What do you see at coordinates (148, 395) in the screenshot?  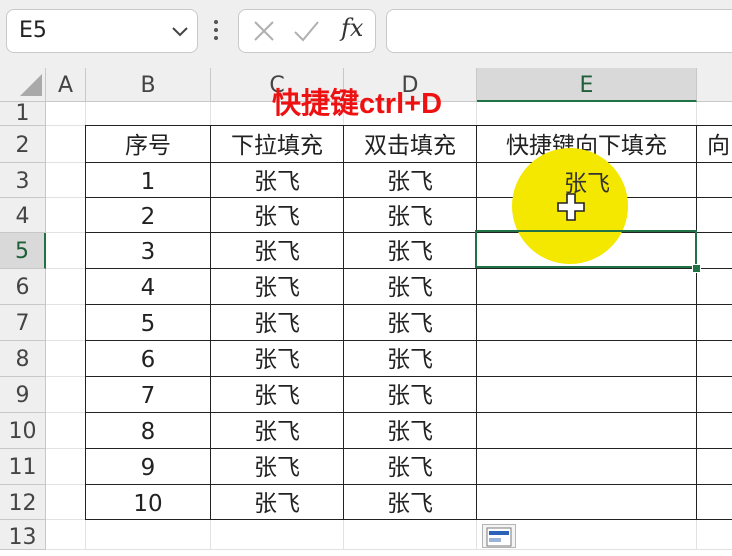 I see `cell-index: 7` at bounding box center [148, 395].